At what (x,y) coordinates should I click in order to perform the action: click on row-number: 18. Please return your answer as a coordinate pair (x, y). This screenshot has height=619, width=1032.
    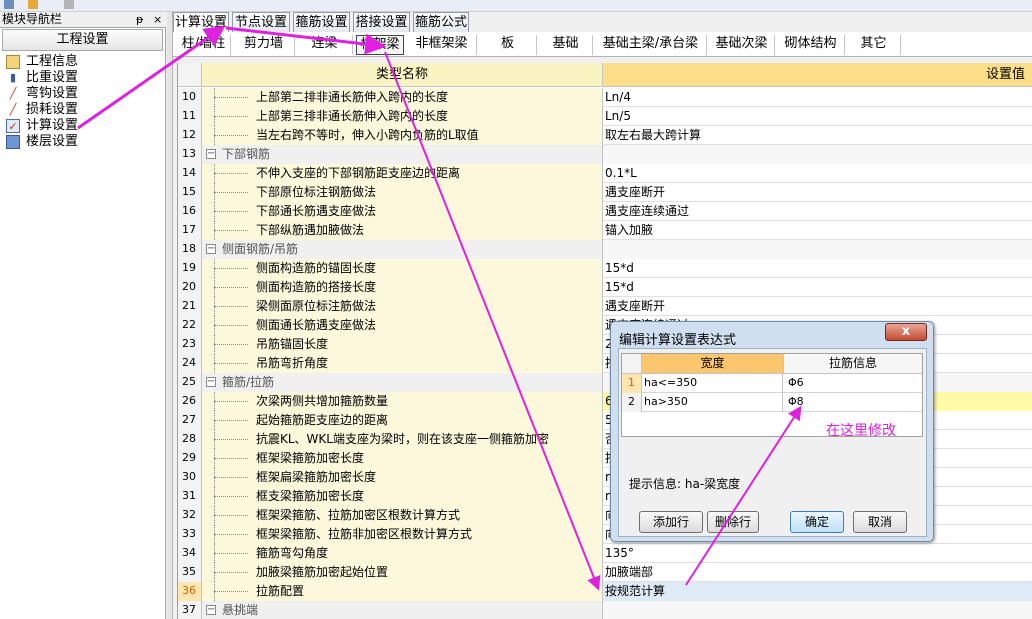
    Looking at the image, I should click on (190, 249).